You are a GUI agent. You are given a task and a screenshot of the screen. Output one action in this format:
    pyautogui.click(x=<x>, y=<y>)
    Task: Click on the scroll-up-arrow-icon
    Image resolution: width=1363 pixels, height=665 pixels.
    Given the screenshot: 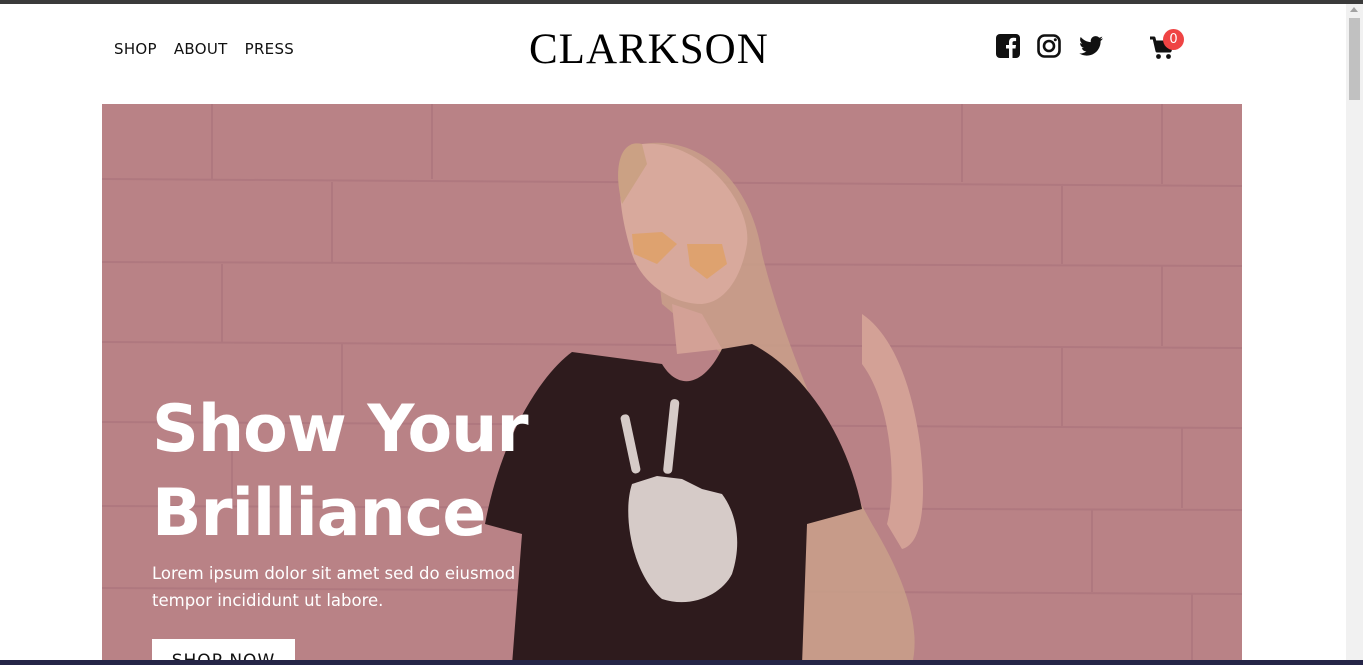 What is the action you would take?
    pyautogui.click(x=1354, y=9)
    